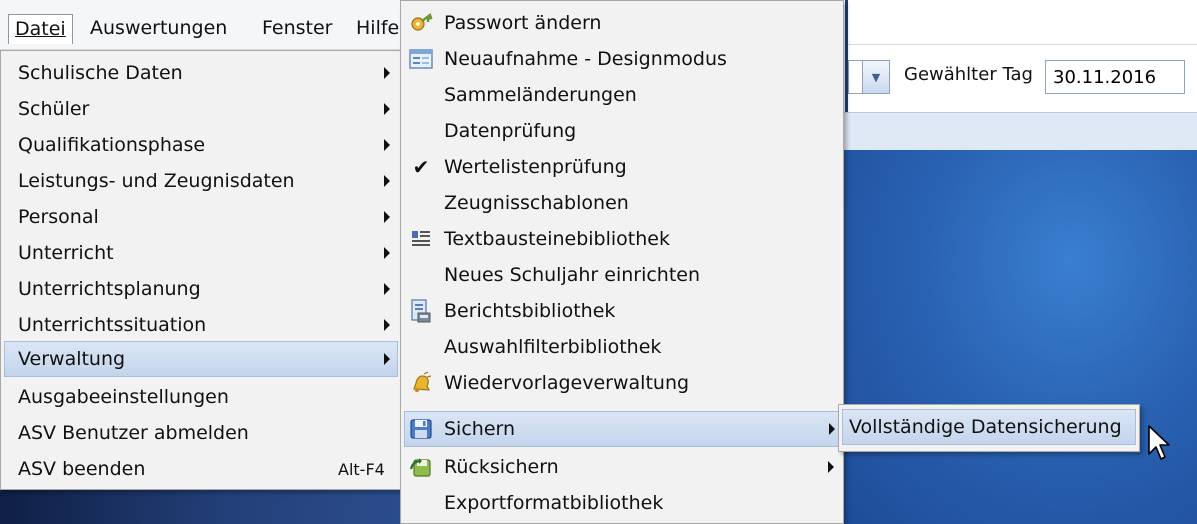  What do you see at coordinates (585, 59) in the screenshot?
I see `menu-item-label: Neuaufnahme - Designmodus` at bounding box center [585, 59].